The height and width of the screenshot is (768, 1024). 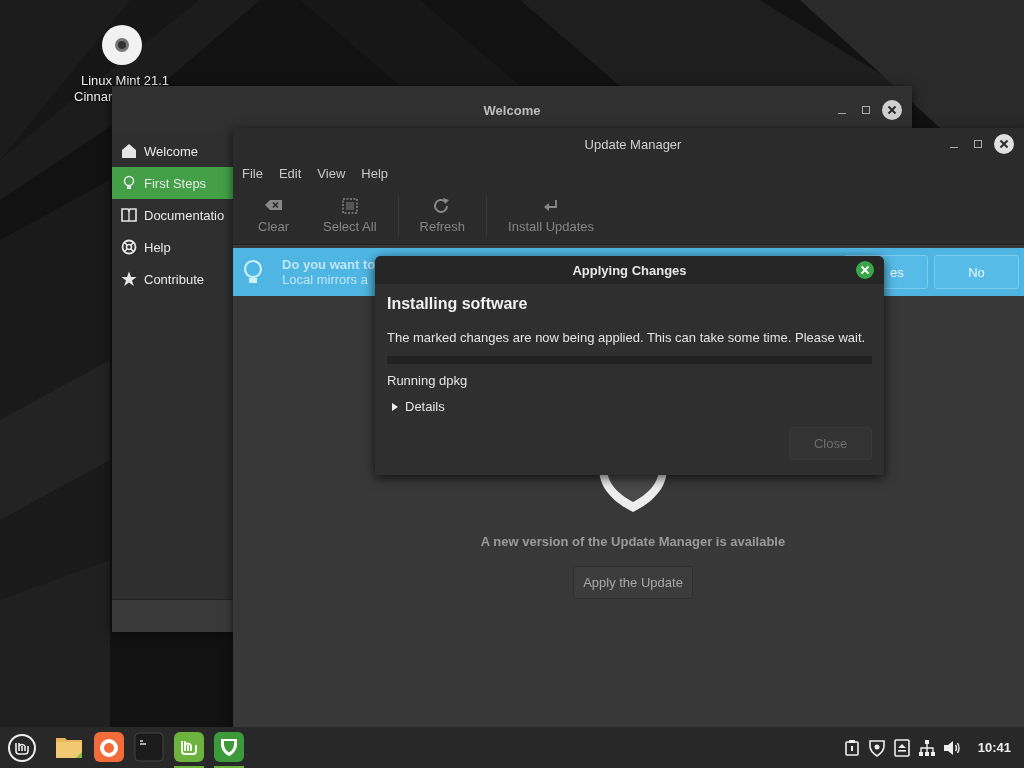 I want to click on terminal-icon, so click(x=149, y=746).